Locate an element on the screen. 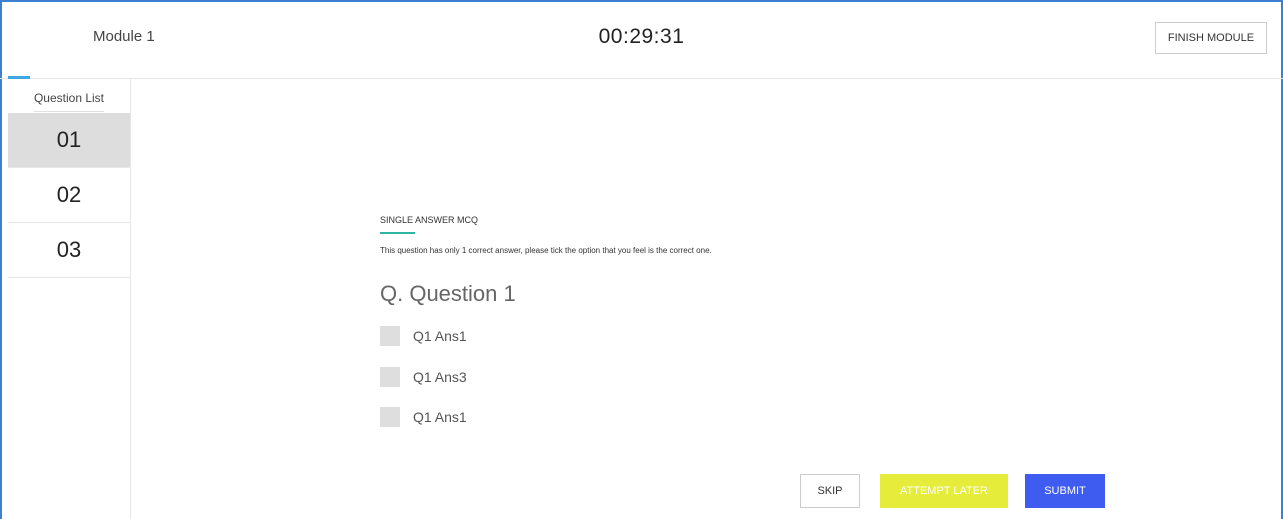  heading-divider is located at coordinates (69, 111).